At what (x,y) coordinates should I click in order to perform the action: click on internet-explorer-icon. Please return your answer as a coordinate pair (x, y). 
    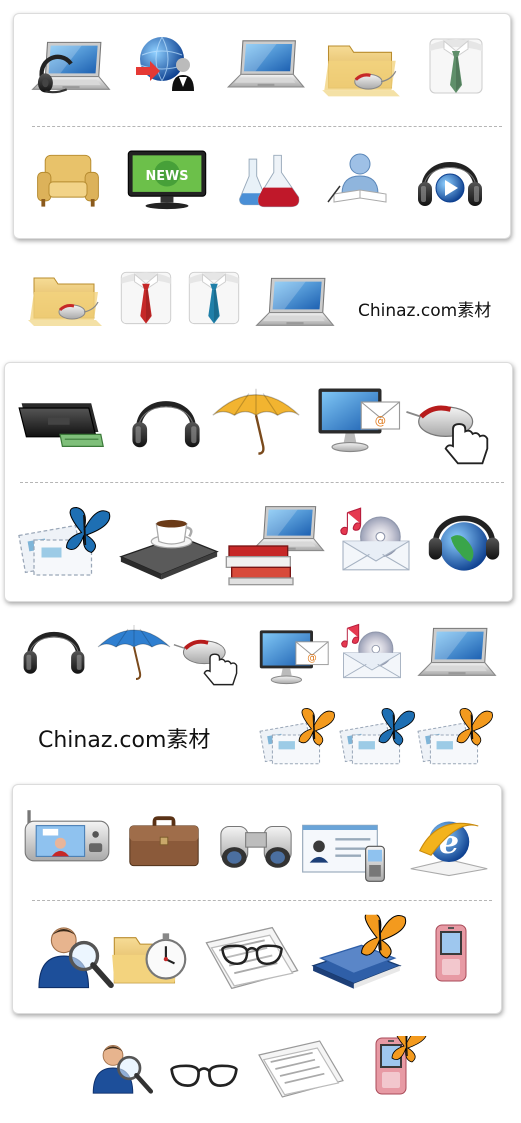
    Looking at the image, I should click on (449, 844).